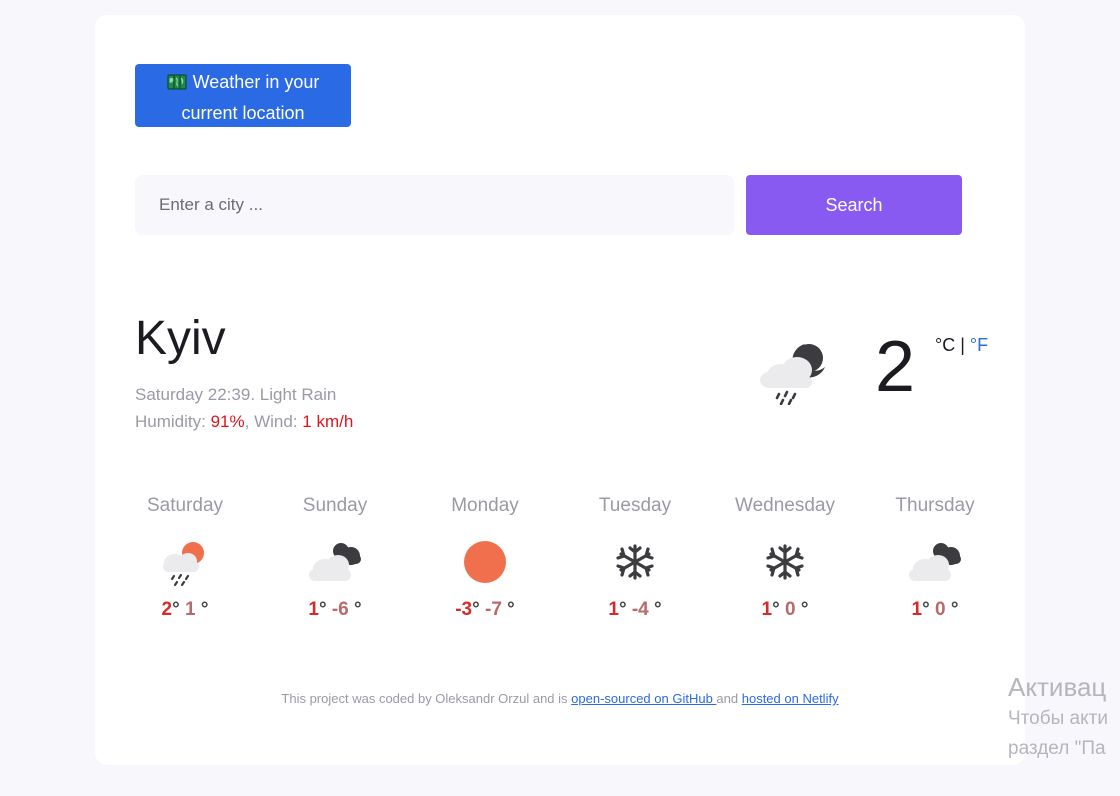  I want to click on footer-and: and, so click(729, 698).